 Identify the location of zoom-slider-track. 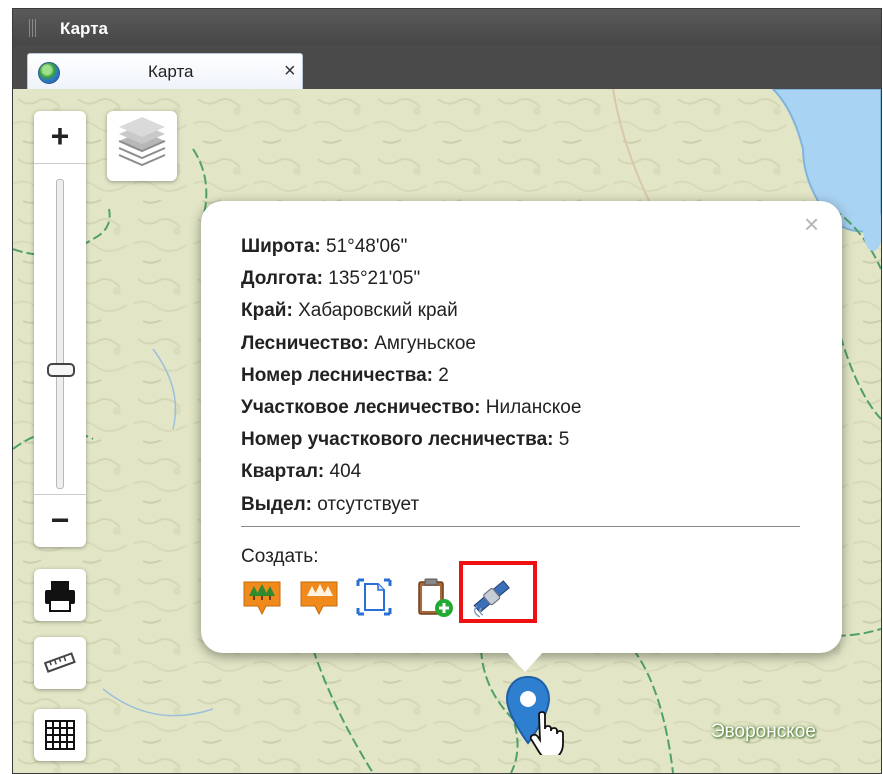
(60, 334).